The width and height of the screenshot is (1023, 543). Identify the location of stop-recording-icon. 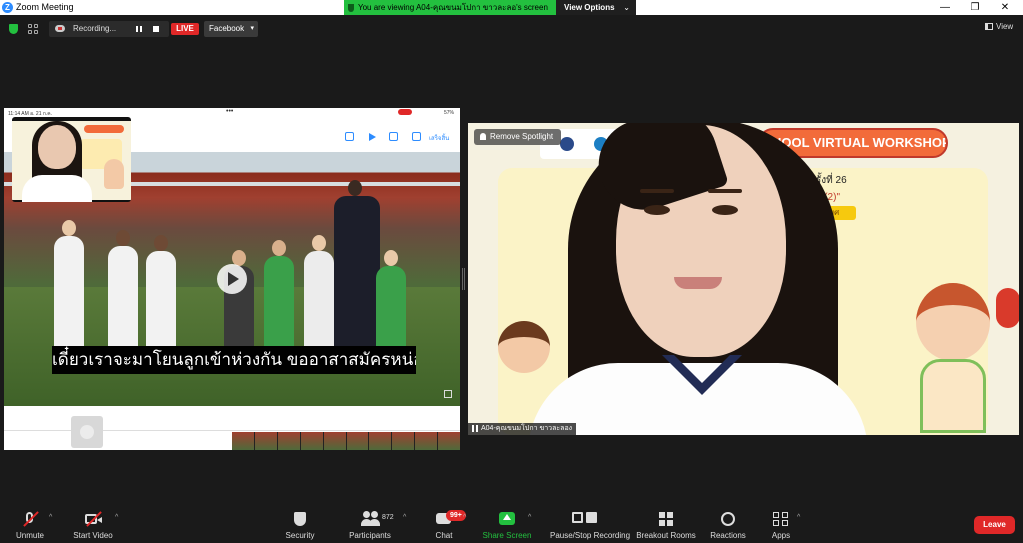
(156, 29).